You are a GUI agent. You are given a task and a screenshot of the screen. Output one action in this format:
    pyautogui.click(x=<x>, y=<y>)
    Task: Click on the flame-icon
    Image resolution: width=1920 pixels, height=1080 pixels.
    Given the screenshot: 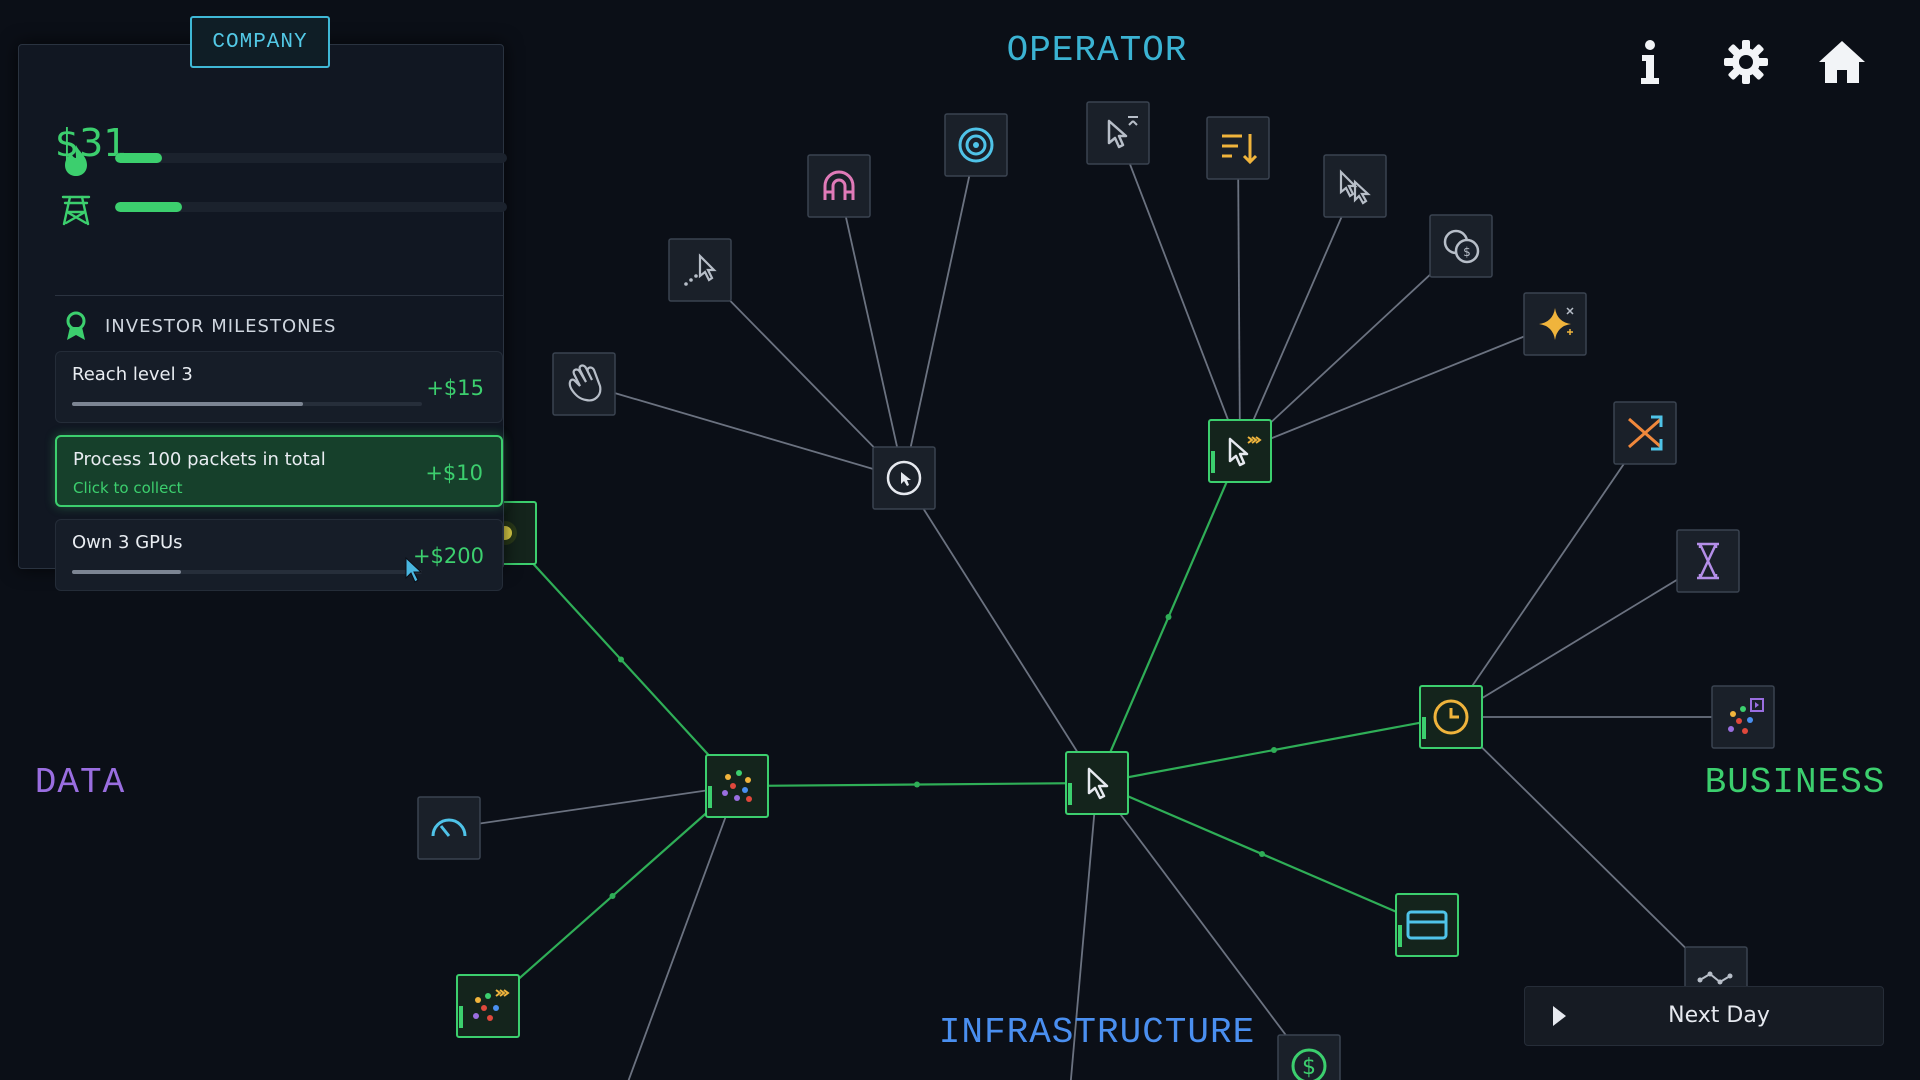 What is the action you would take?
    pyautogui.click(x=76, y=160)
    